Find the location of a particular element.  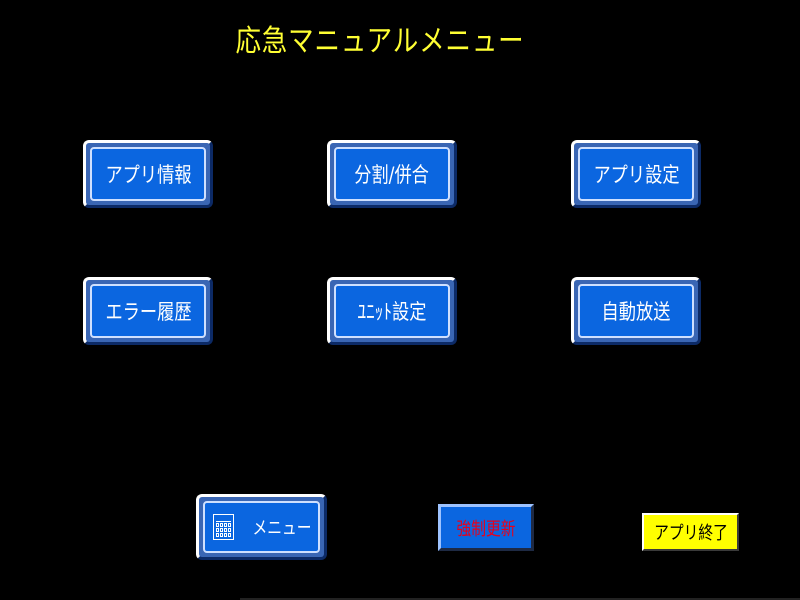

app-settings-button: アプリ設定 is located at coordinates (636, 174).